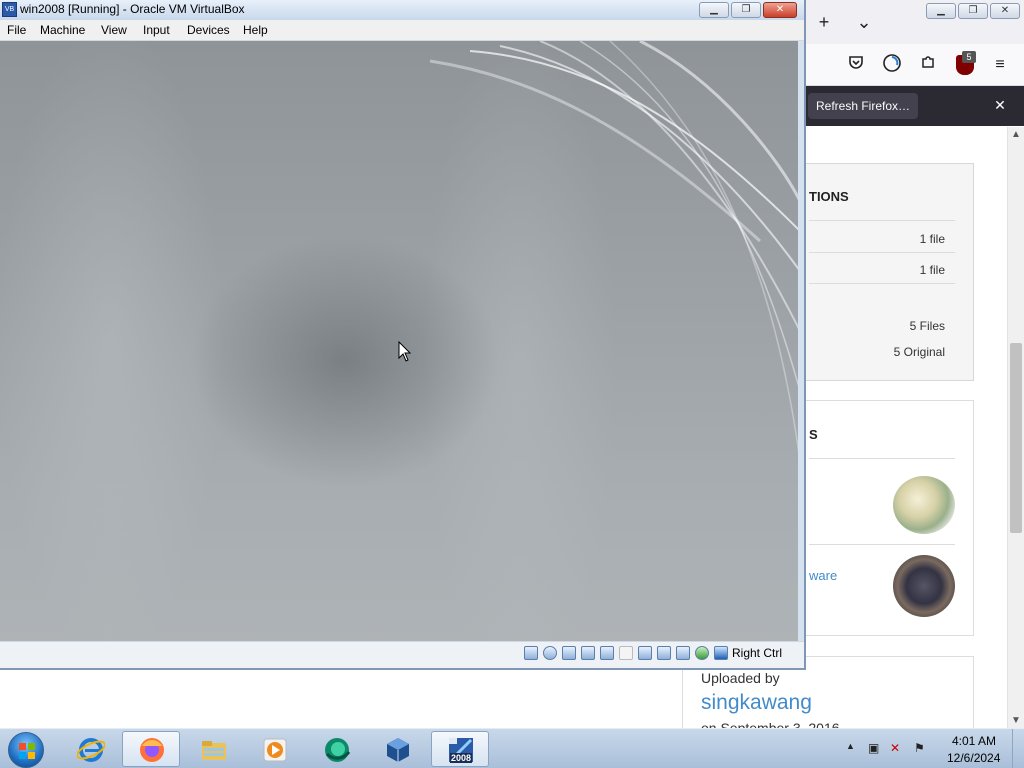 This screenshot has width=1024, height=768. What do you see at coordinates (823, 575) in the screenshot?
I see `related-item-link: ware` at bounding box center [823, 575].